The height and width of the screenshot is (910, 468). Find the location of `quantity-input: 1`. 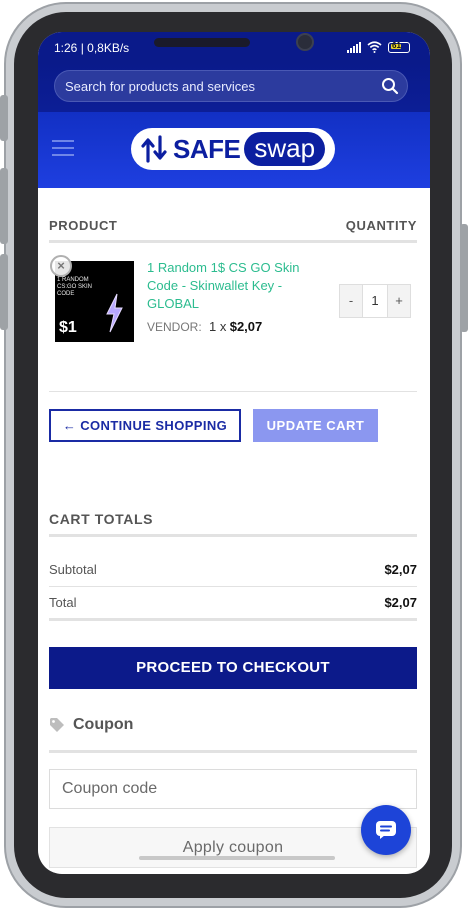

quantity-input: 1 is located at coordinates (375, 301).